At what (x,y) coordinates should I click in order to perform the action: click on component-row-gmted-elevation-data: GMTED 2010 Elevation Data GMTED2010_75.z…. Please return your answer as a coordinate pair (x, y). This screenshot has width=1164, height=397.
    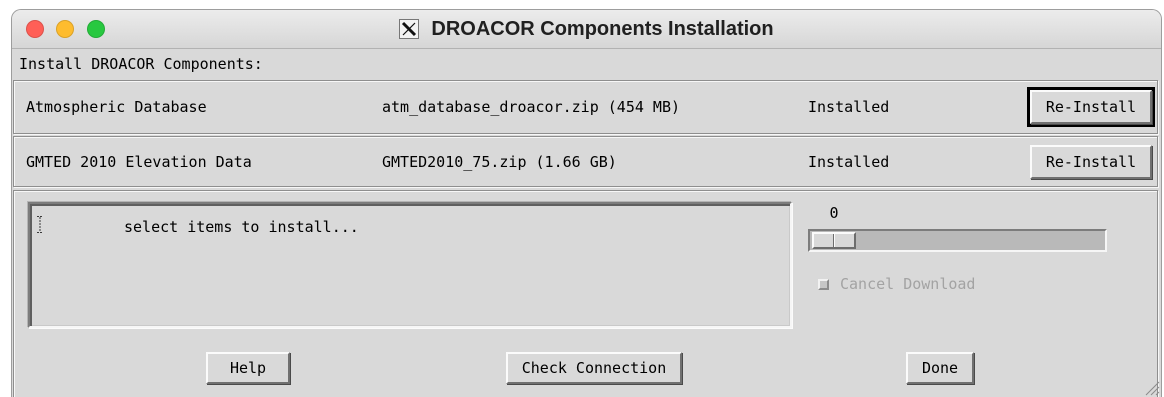
    Looking at the image, I should click on (585, 161).